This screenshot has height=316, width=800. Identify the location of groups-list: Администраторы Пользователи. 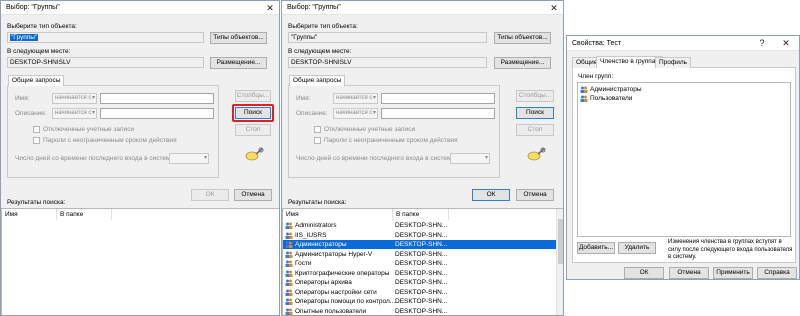
(684, 159).